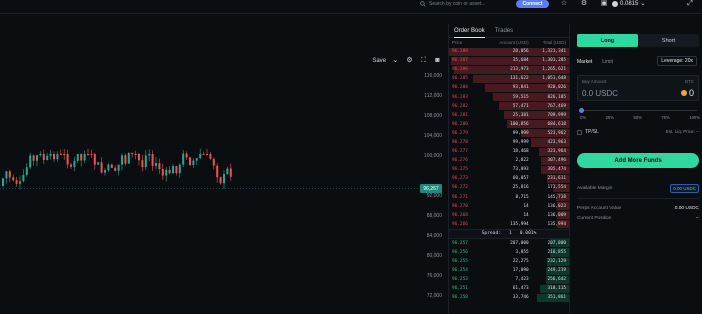  What do you see at coordinates (509, 197) in the screenshot?
I see `ask-row: 96.271 8,715 145,738` at bounding box center [509, 197].